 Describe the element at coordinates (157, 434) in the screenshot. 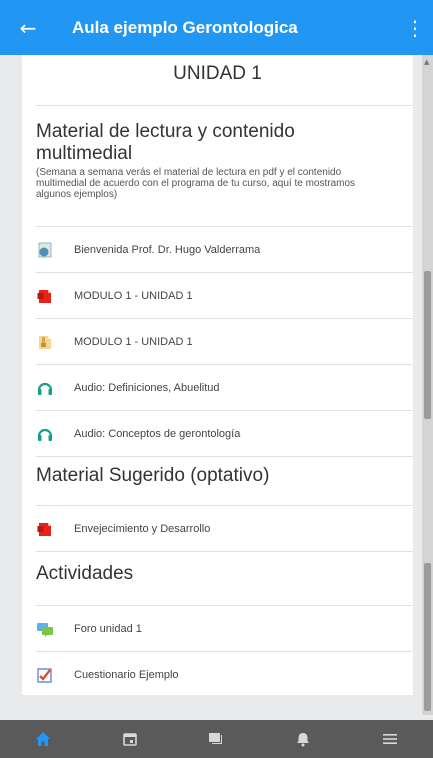

I see `item-label: Audio: Conceptos de gerontología` at that location.